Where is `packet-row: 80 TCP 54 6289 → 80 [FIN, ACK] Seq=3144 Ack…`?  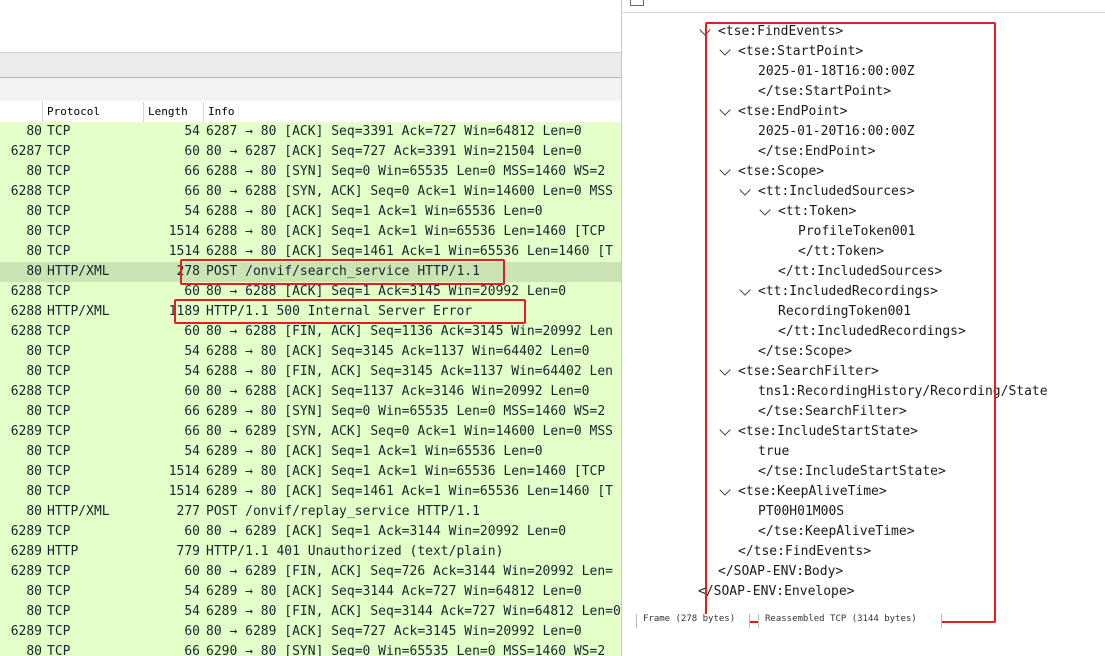 packet-row: 80 TCP 54 6289 → 80 [FIN, ACK] Seq=3144 Ack… is located at coordinates (310, 612).